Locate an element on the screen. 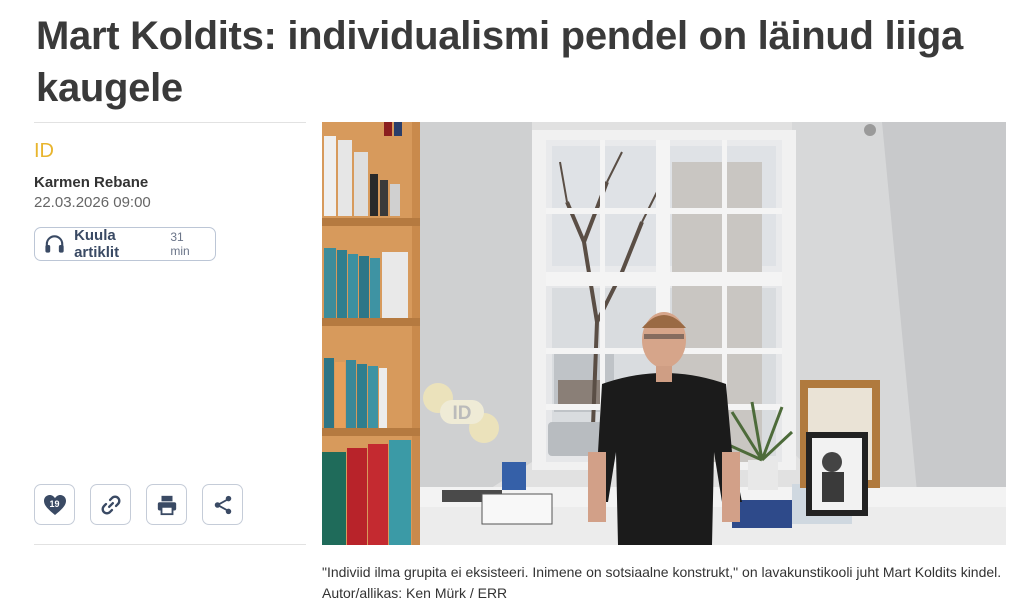 The height and width of the screenshot is (604, 1024). print-button is located at coordinates (166, 504).